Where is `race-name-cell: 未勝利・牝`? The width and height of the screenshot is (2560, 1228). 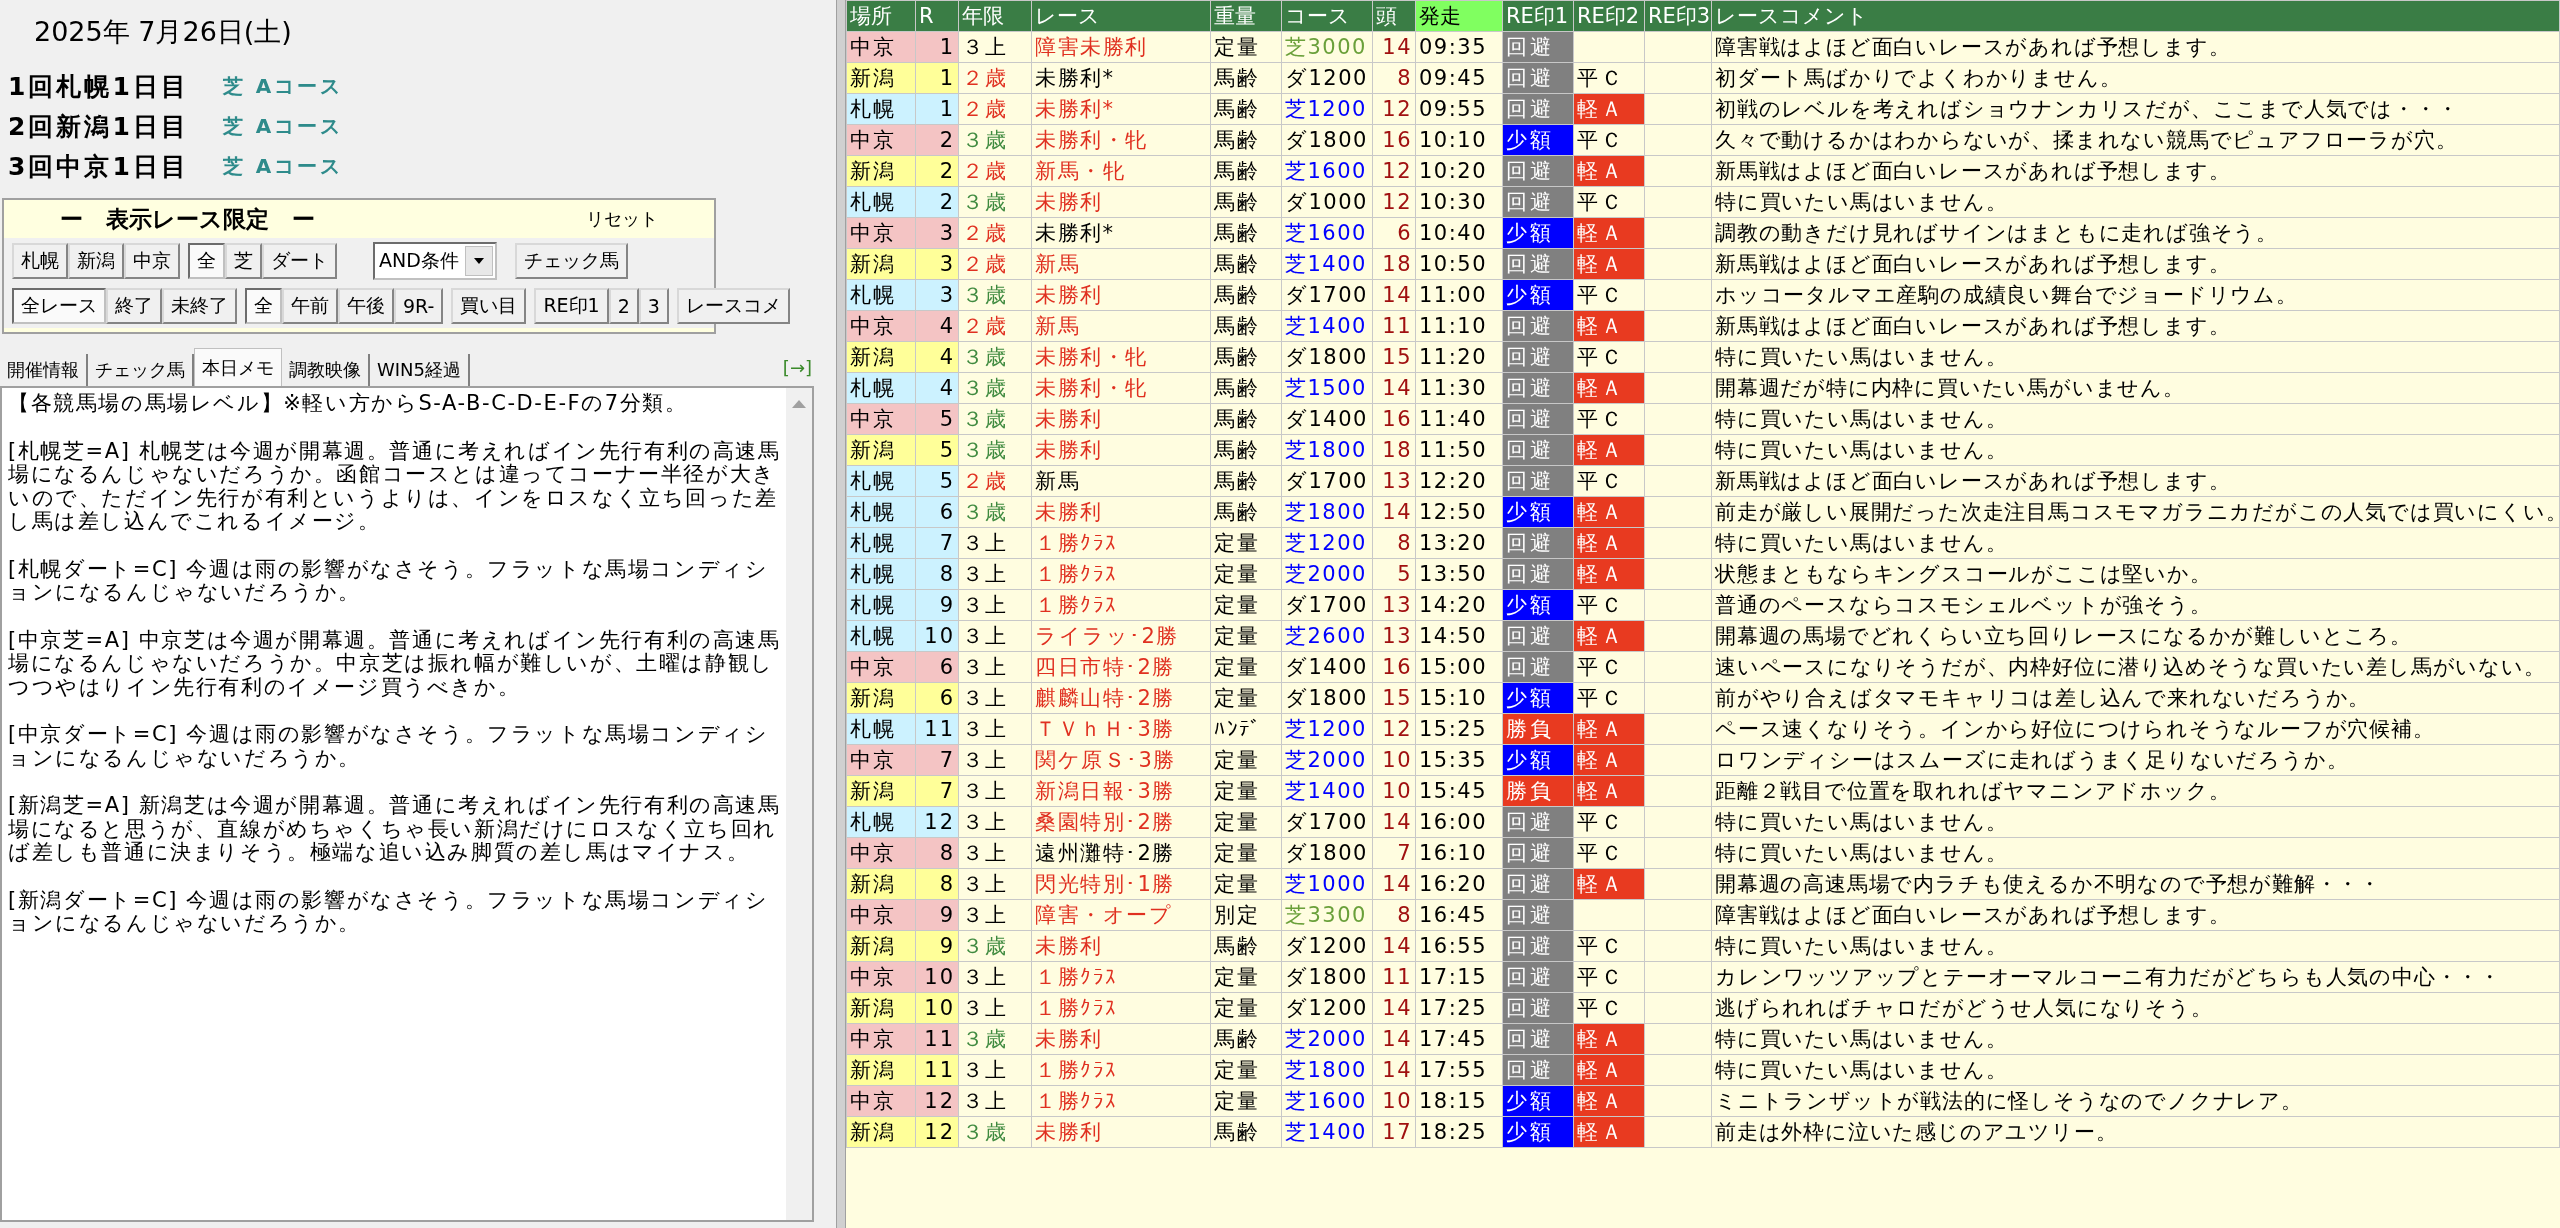 race-name-cell: 未勝利・牝 is located at coordinates (1121, 357).